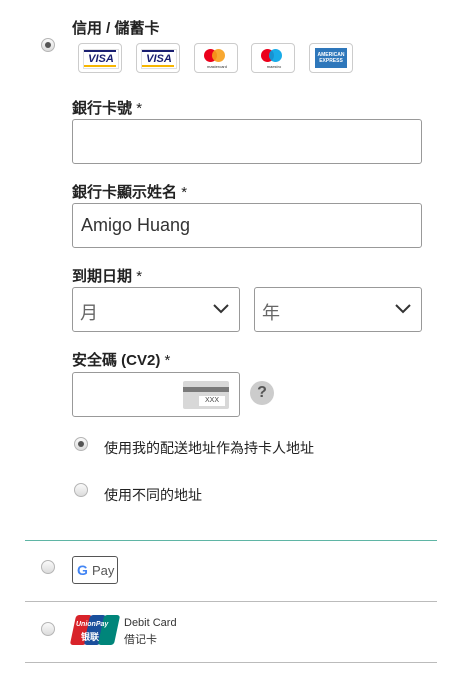 The height and width of the screenshot is (679, 468). What do you see at coordinates (107, 276) in the screenshot?
I see `expiry-date-label: 到期日期 *` at bounding box center [107, 276].